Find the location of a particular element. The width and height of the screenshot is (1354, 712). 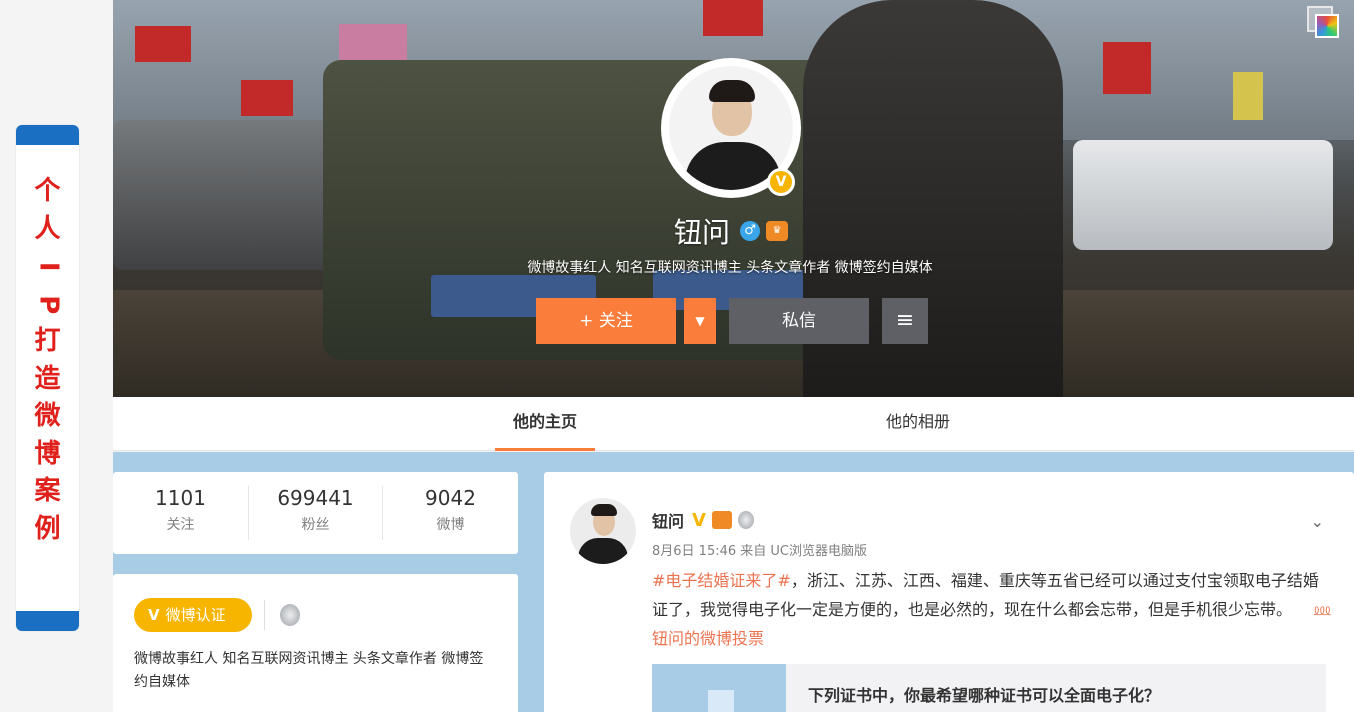

profile-bio: 微博故事红人 知名互联网资讯博主 头条文章作者 微博签约自媒体 is located at coordinates (730, 268).